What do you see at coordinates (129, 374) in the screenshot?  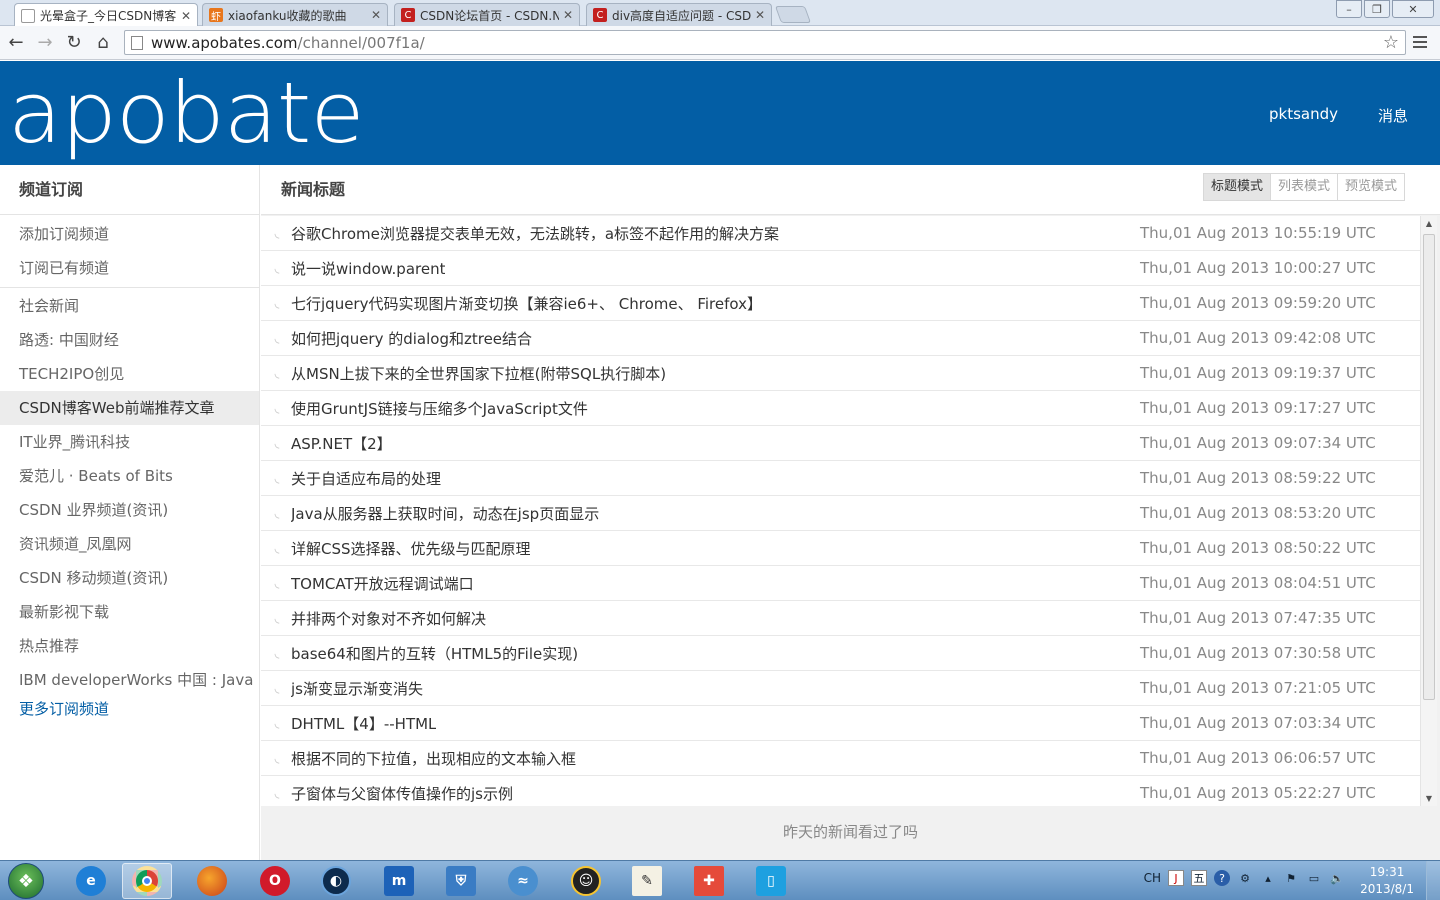 I see `sidebar-item-channel: TECH2IPO创见` at bounding box center [129, 374].